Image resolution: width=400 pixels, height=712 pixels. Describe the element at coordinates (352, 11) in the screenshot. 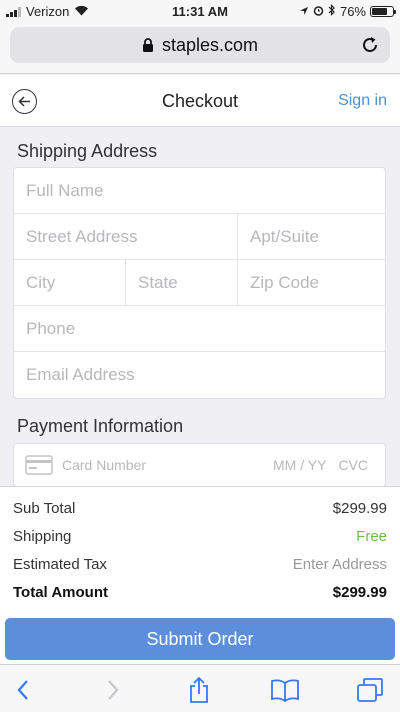

I see `battery-percent: 76%` at that location.